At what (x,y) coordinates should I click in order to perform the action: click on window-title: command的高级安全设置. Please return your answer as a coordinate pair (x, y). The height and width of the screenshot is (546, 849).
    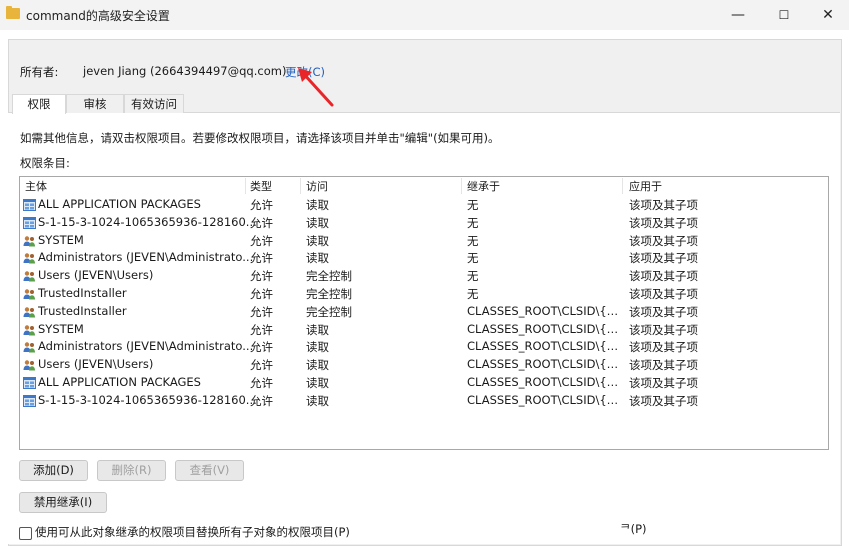
    Looking at the image, I should click on (98, 16).